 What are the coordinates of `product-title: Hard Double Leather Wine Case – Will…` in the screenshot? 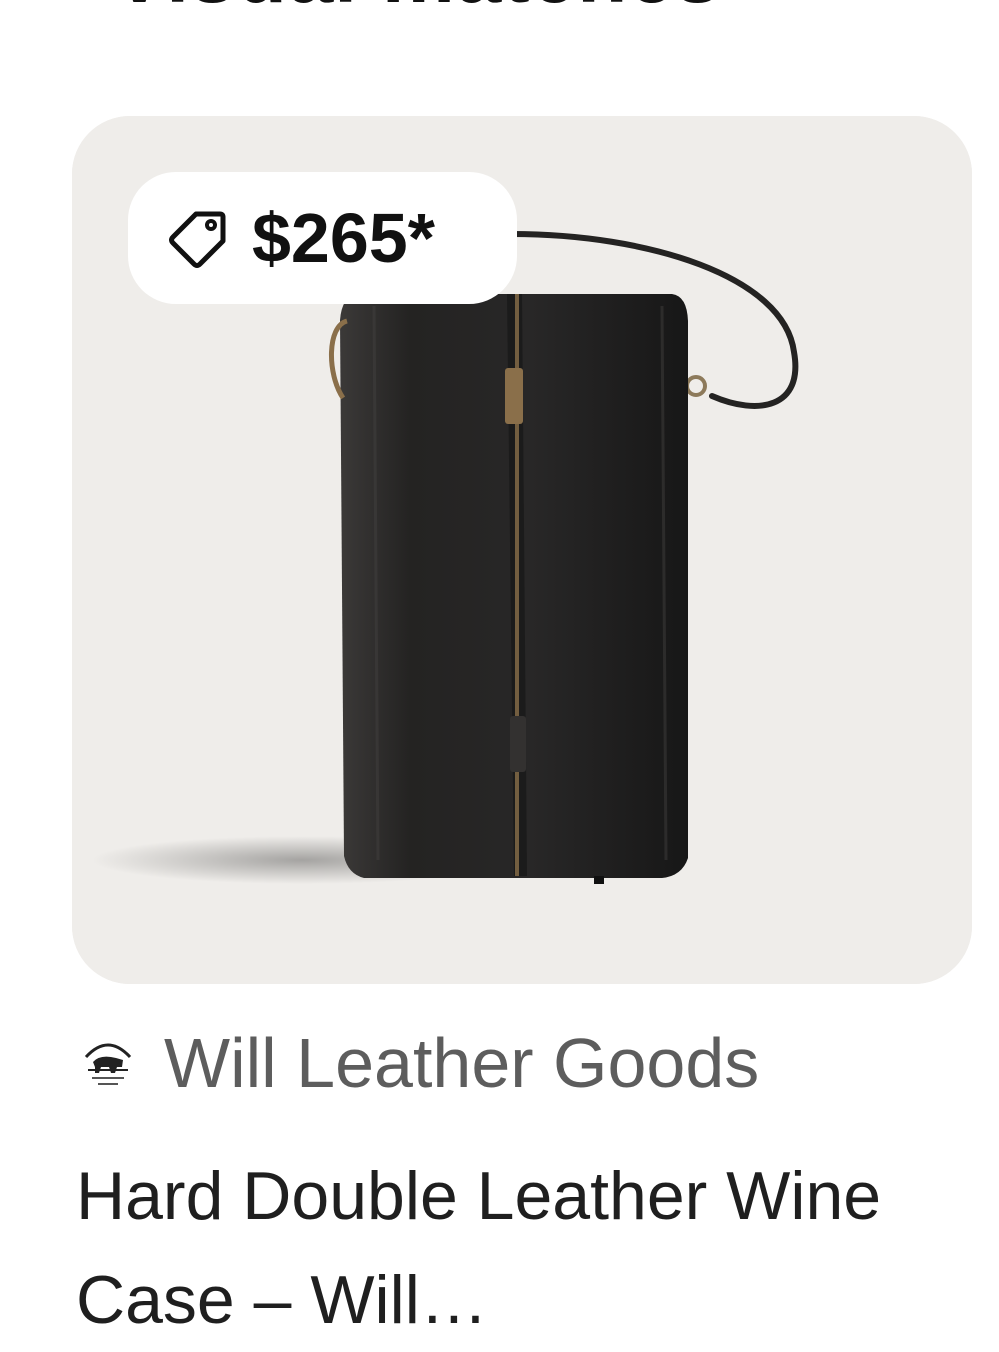 It's located at (501, 1248).